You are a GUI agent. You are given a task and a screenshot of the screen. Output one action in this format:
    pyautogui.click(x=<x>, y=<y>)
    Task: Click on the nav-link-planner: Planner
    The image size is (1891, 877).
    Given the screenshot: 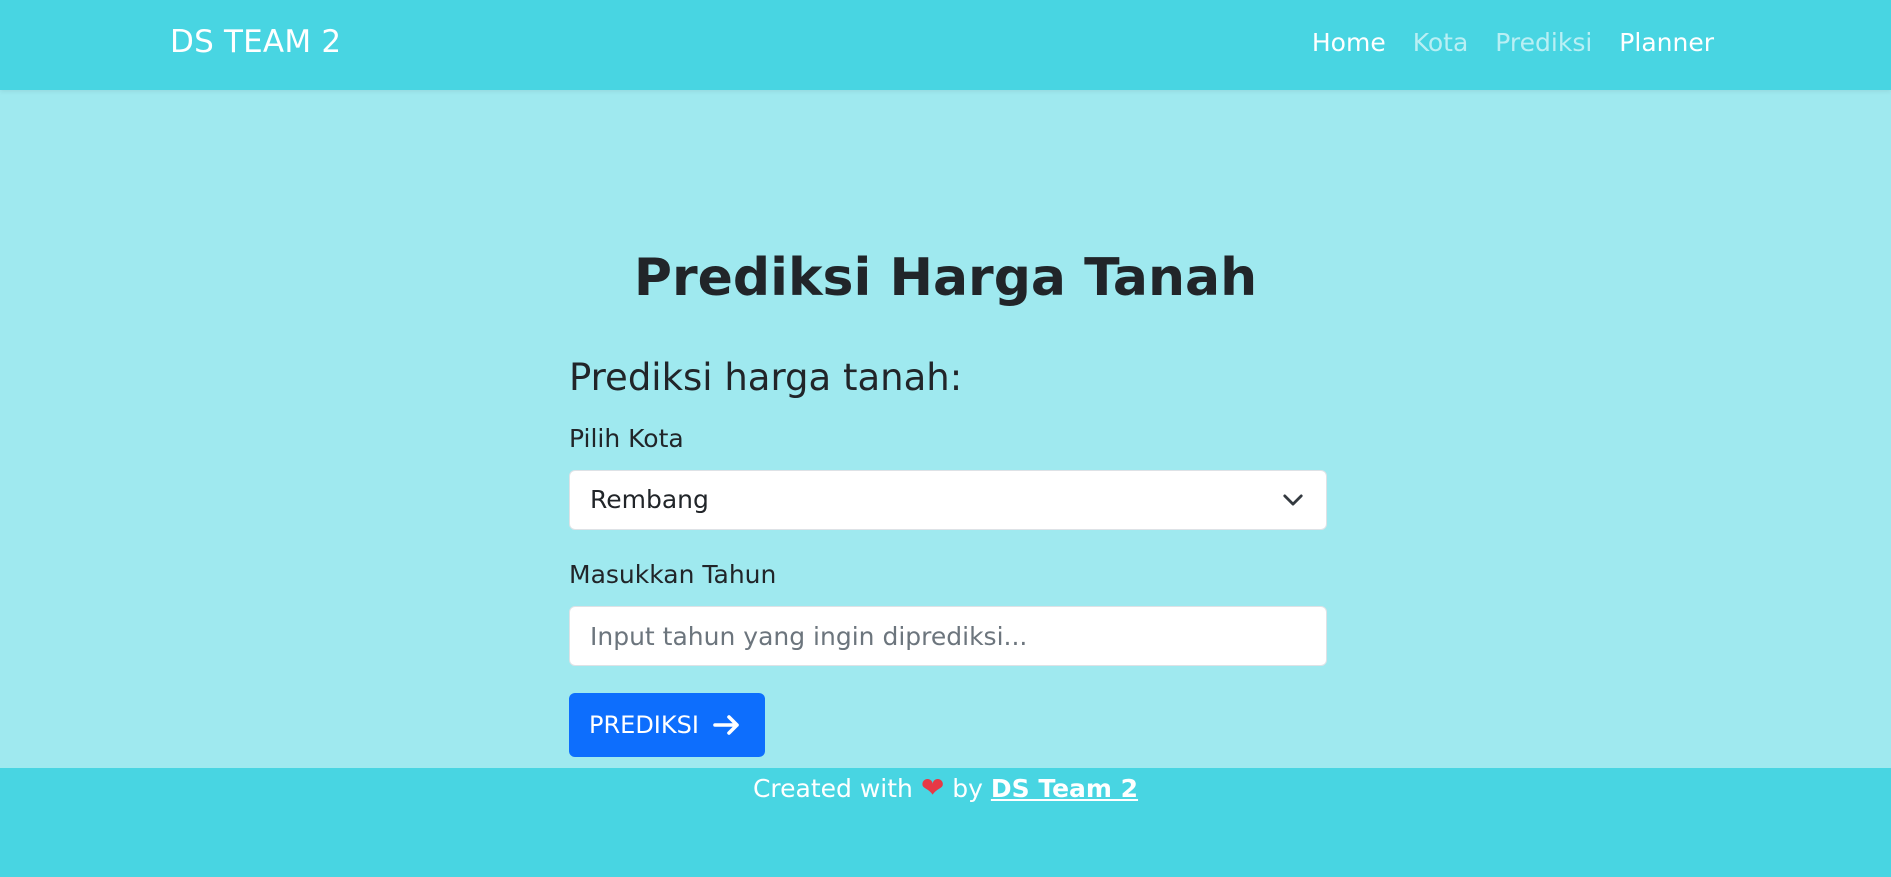 What is the action you would take?
    pyautogui.click(x=1666, y=42)
    